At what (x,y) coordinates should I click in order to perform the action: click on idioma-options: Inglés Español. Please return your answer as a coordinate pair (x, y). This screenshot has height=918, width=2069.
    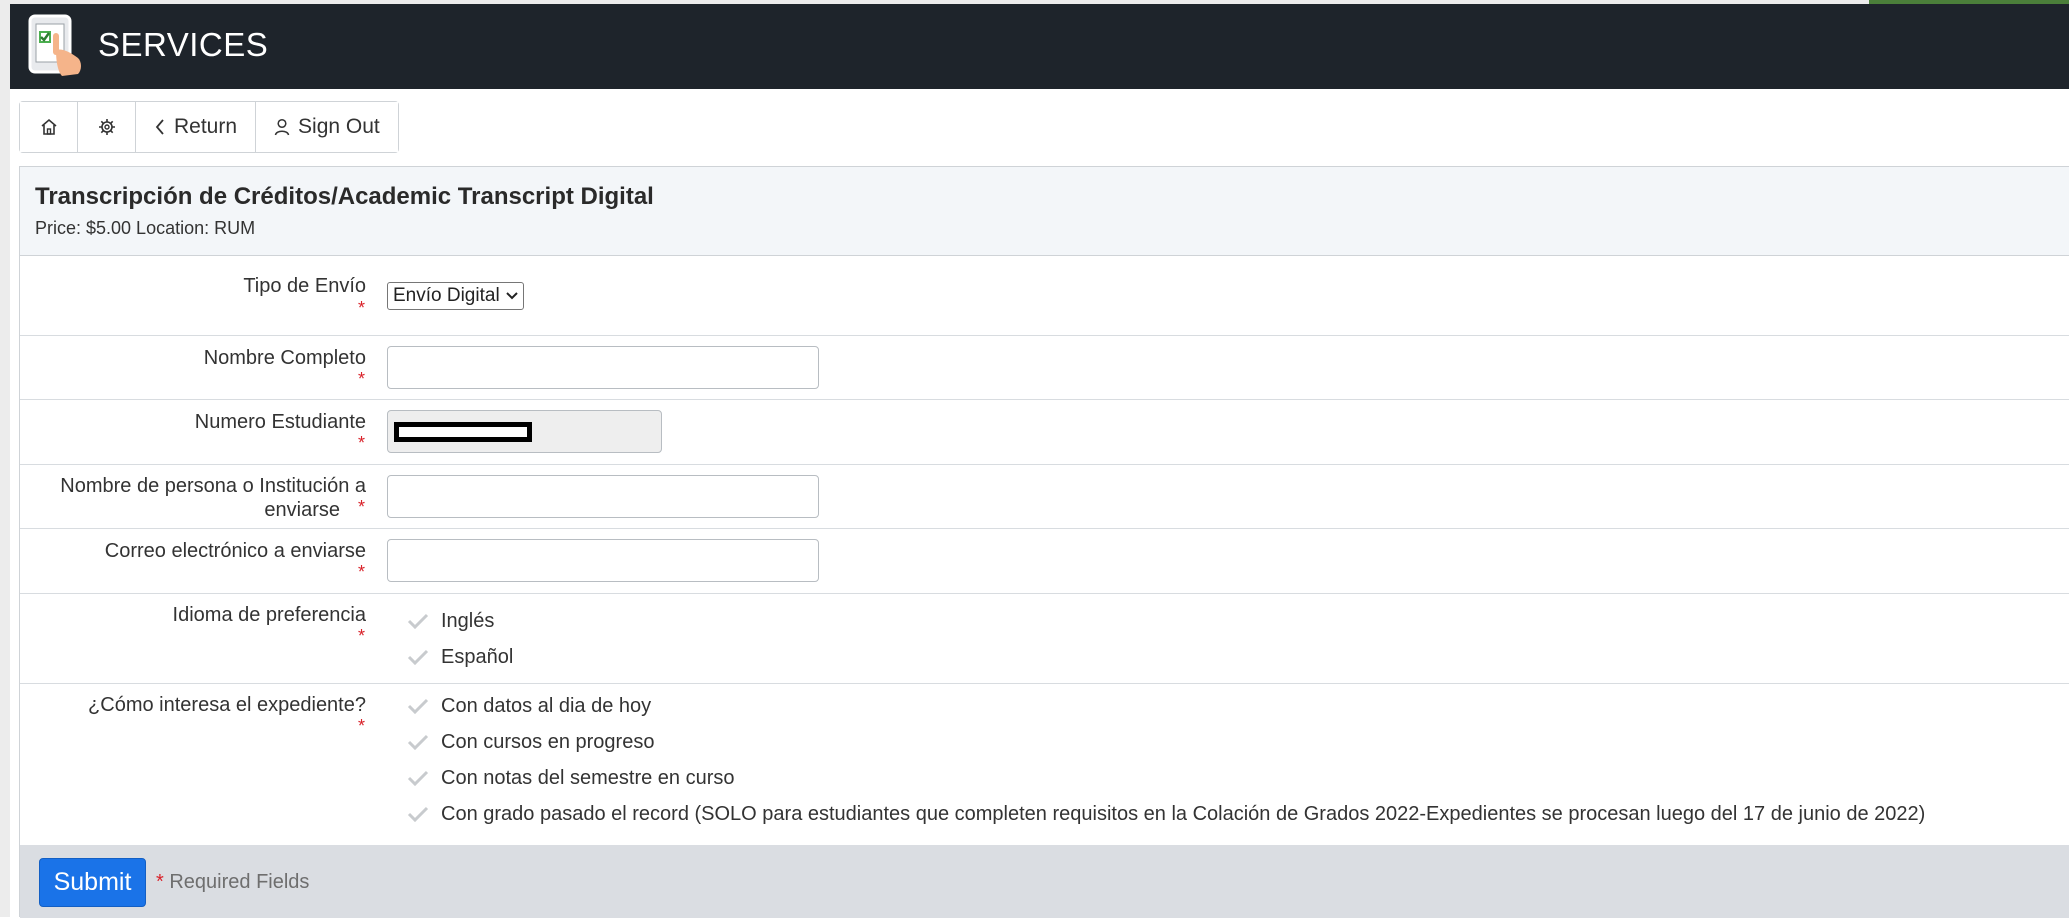
    Looking at the image, I should click on (450, 639).